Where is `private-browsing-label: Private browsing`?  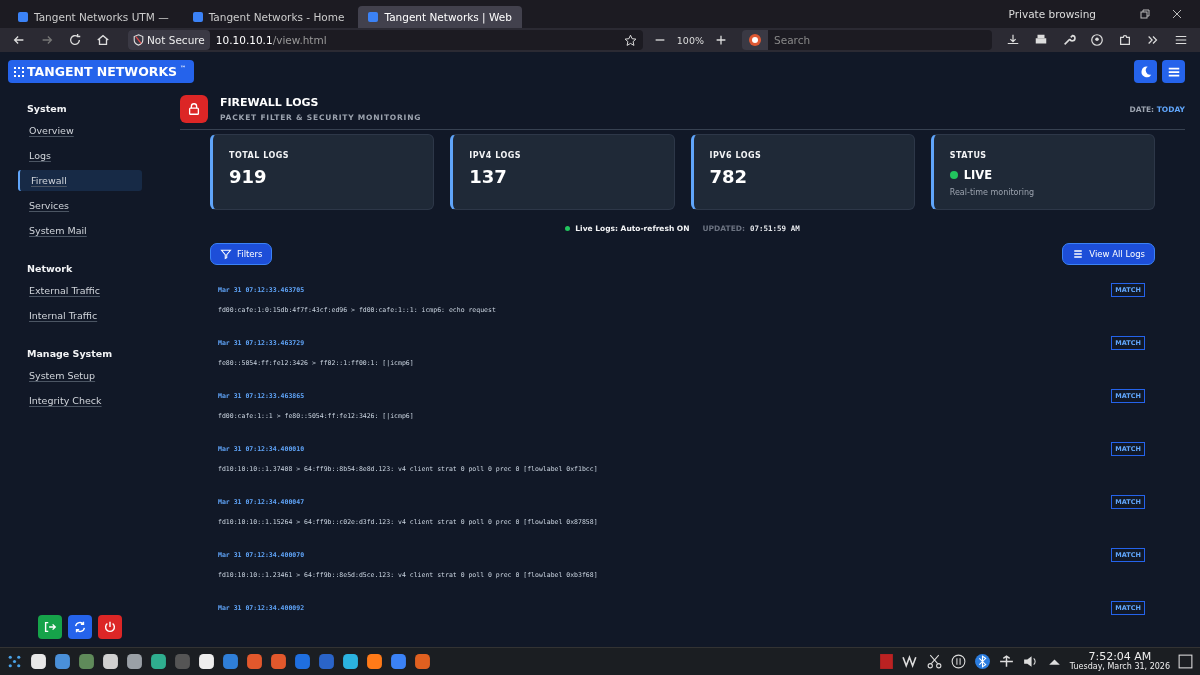 private-browsing-label: Private browsing is located at coordinates (1052, 14).